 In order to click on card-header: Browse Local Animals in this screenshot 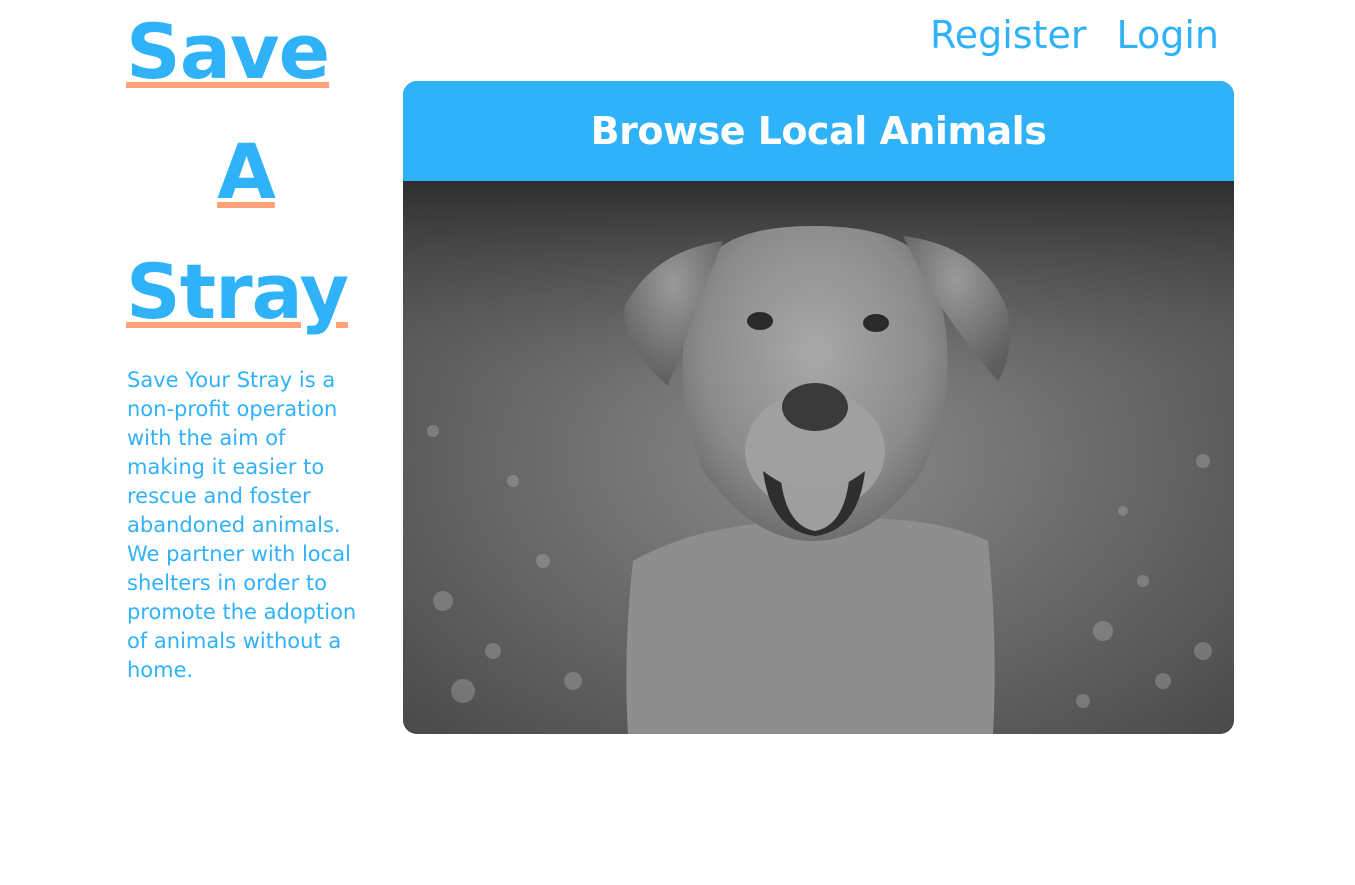, I will do `click(818, 131)`.